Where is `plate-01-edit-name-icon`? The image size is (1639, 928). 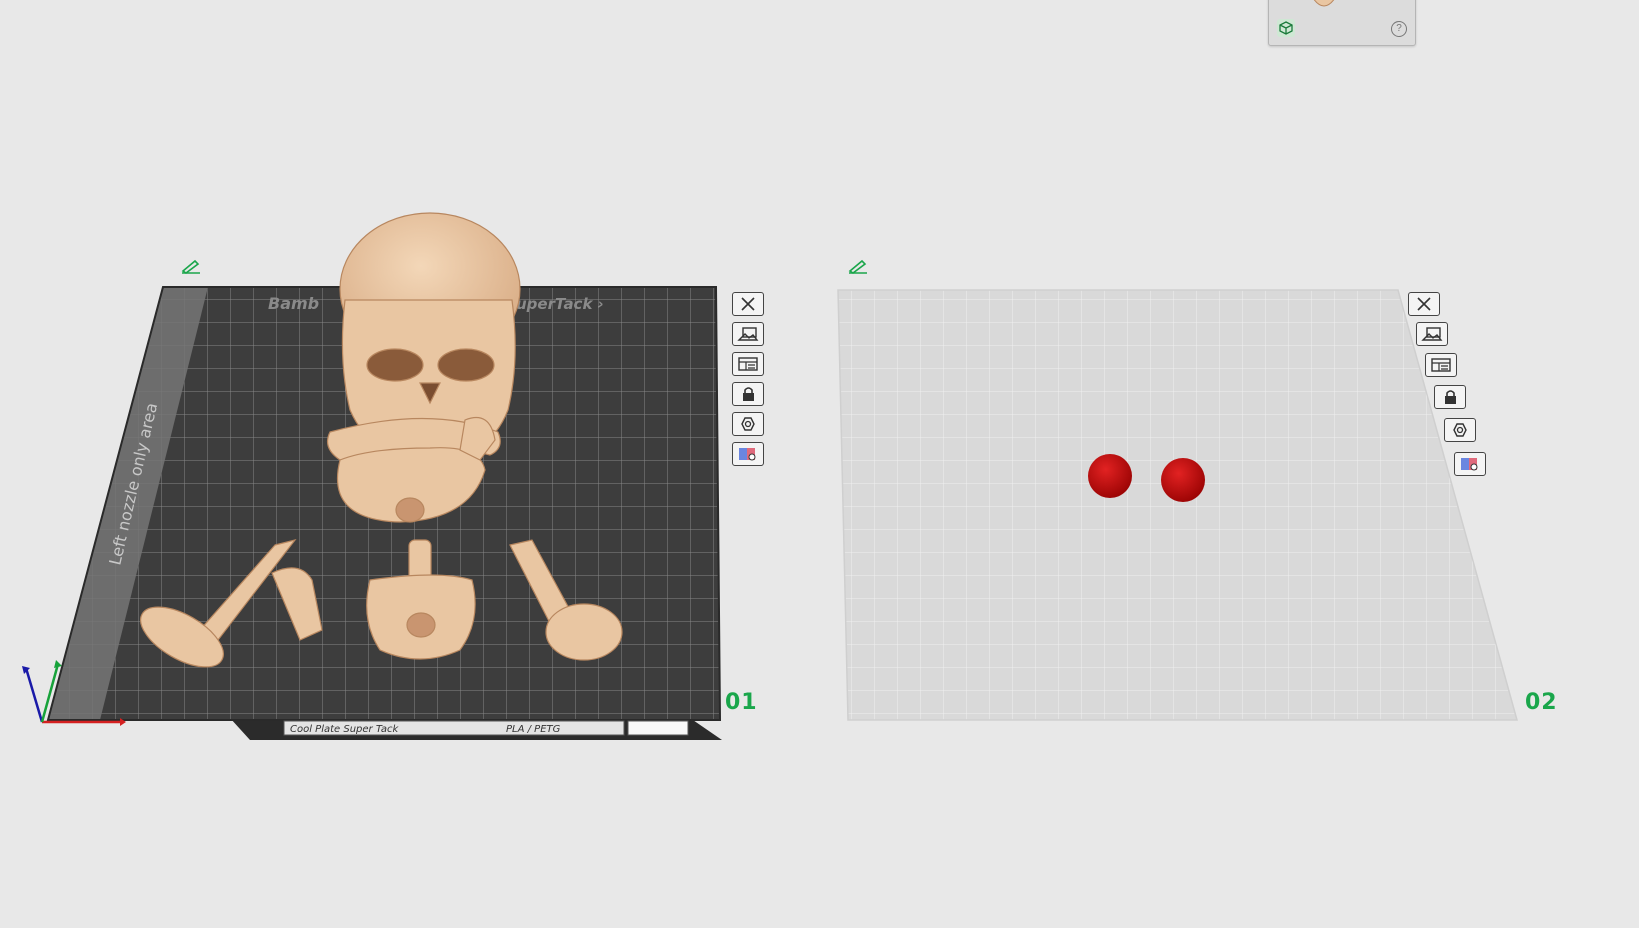 plate-01-edit-name-icon is located at coordinates (191, 266).